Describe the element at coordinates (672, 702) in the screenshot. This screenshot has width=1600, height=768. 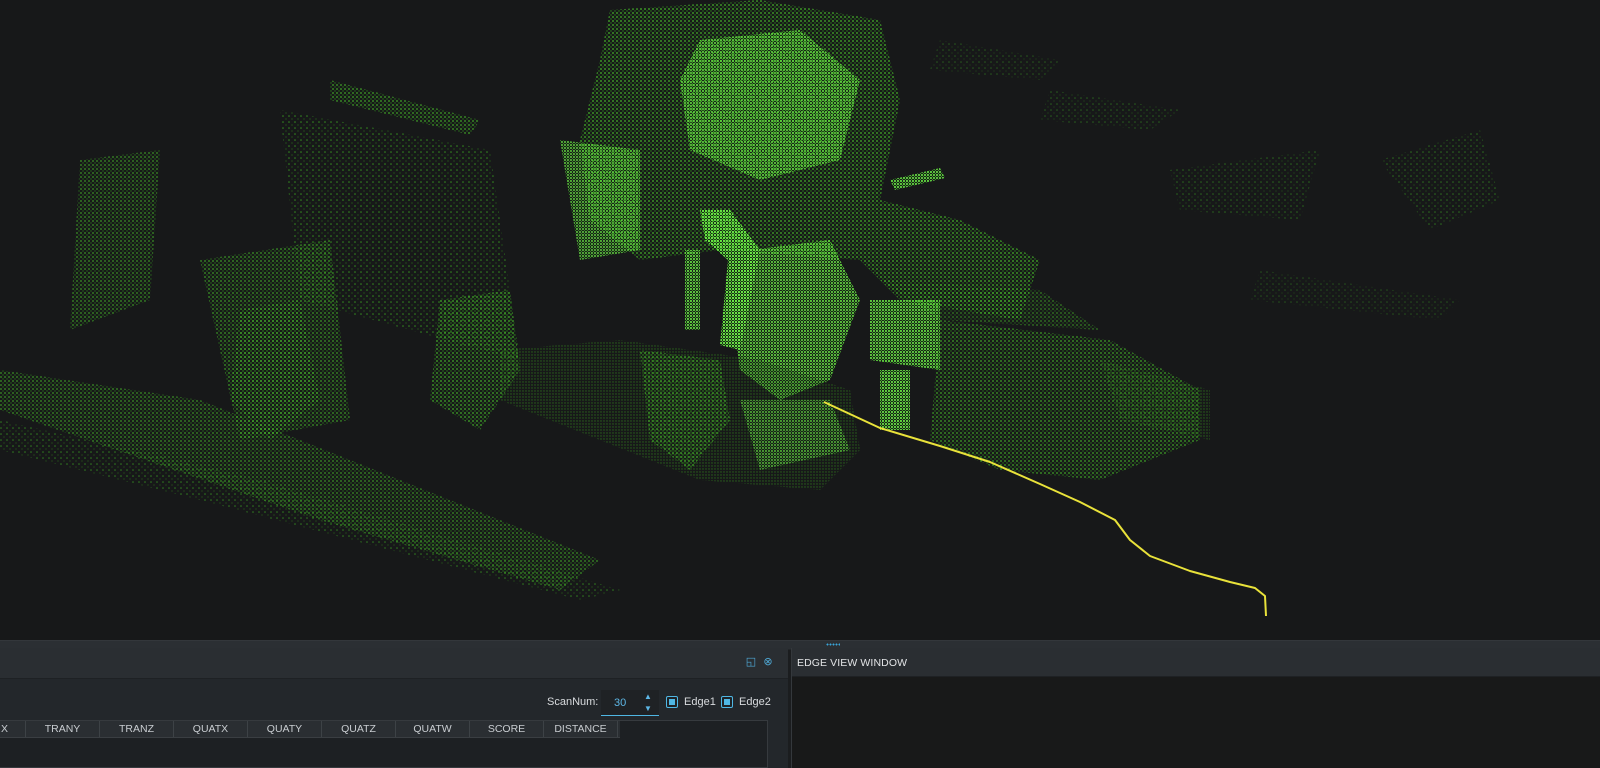
I see `edge1-checkbox` at that location.